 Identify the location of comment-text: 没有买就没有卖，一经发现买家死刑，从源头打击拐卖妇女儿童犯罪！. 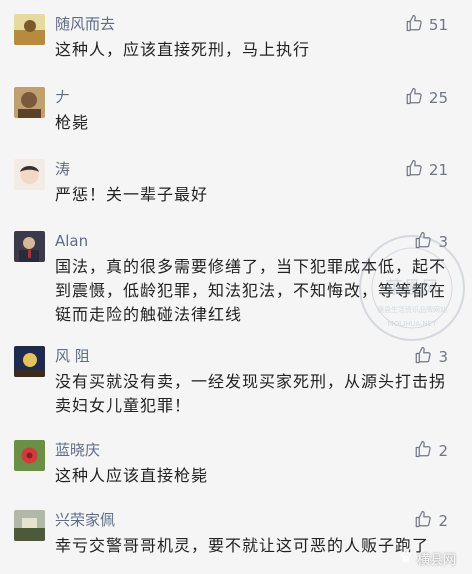
(251, 393).